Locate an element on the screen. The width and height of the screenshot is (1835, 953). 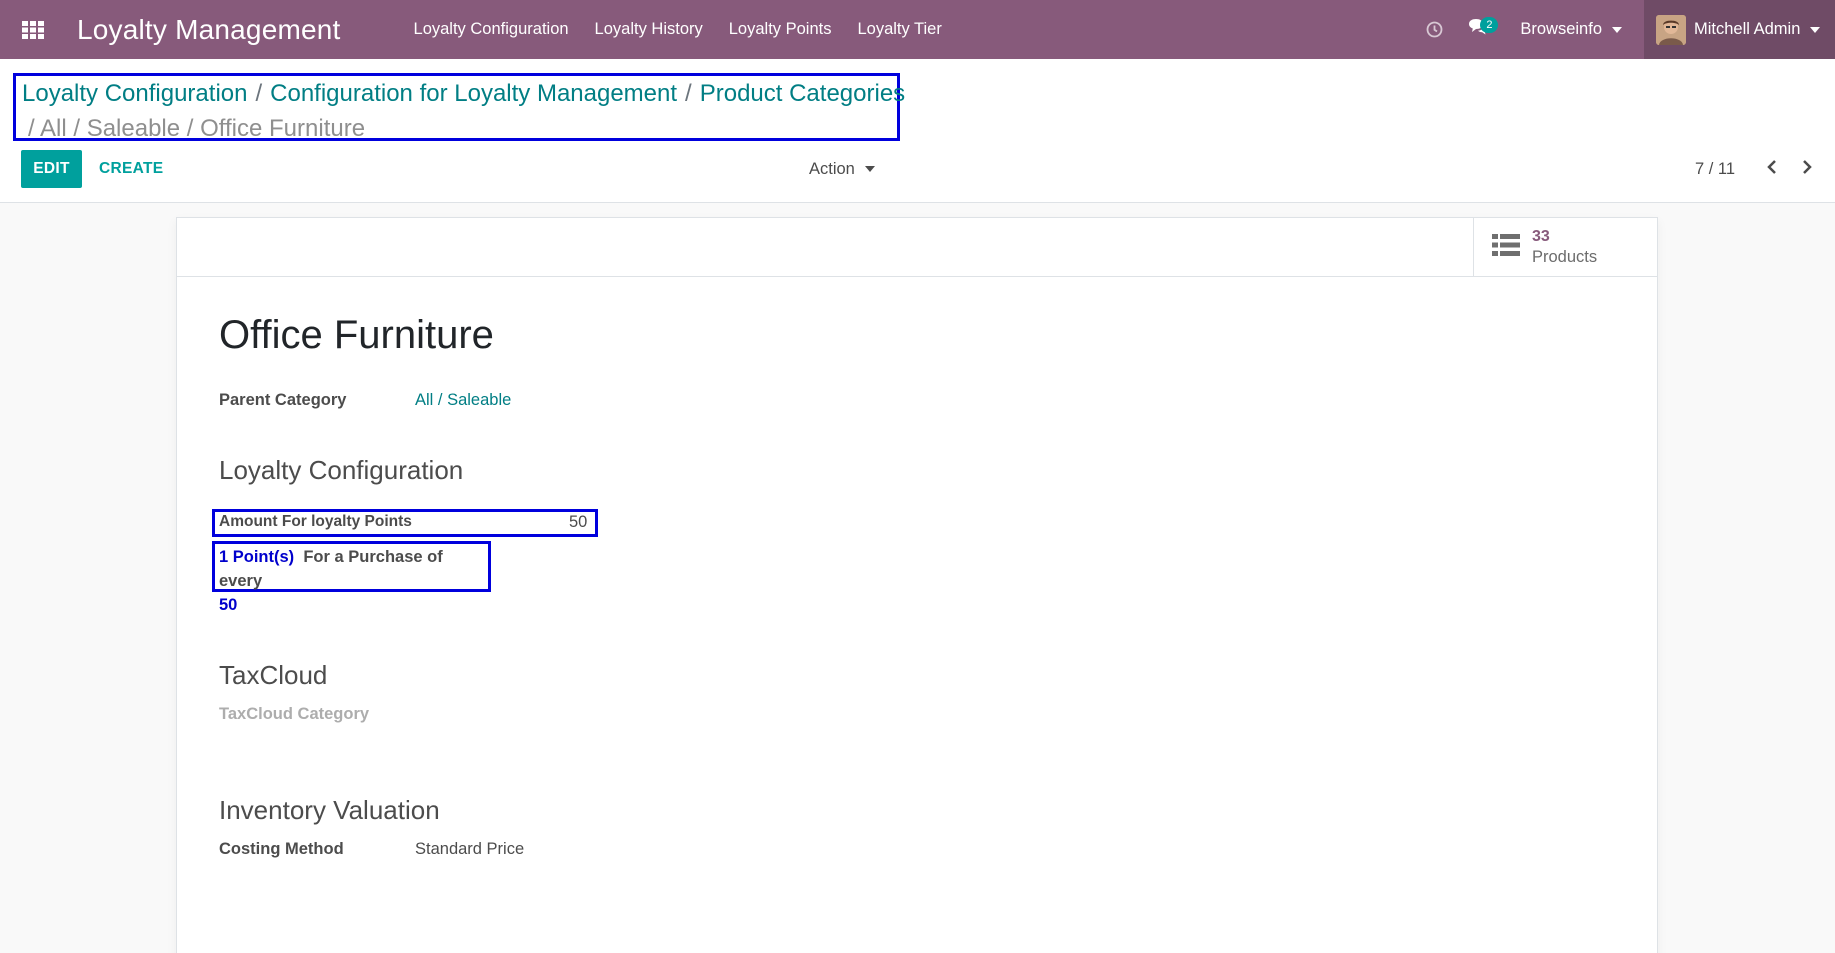
parent-category-label: Parent Category is located at coordinates (283, 400).